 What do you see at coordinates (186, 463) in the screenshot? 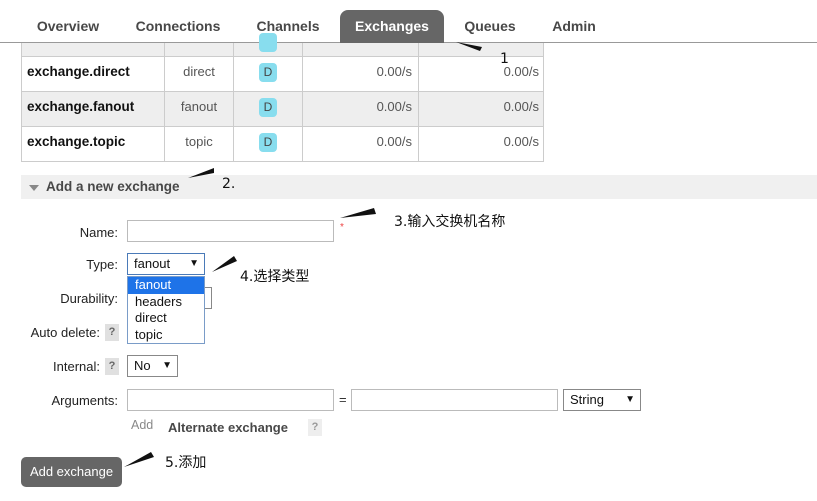
I see `annotation-note-5: 5.添加` at bounding box center [186, 463].